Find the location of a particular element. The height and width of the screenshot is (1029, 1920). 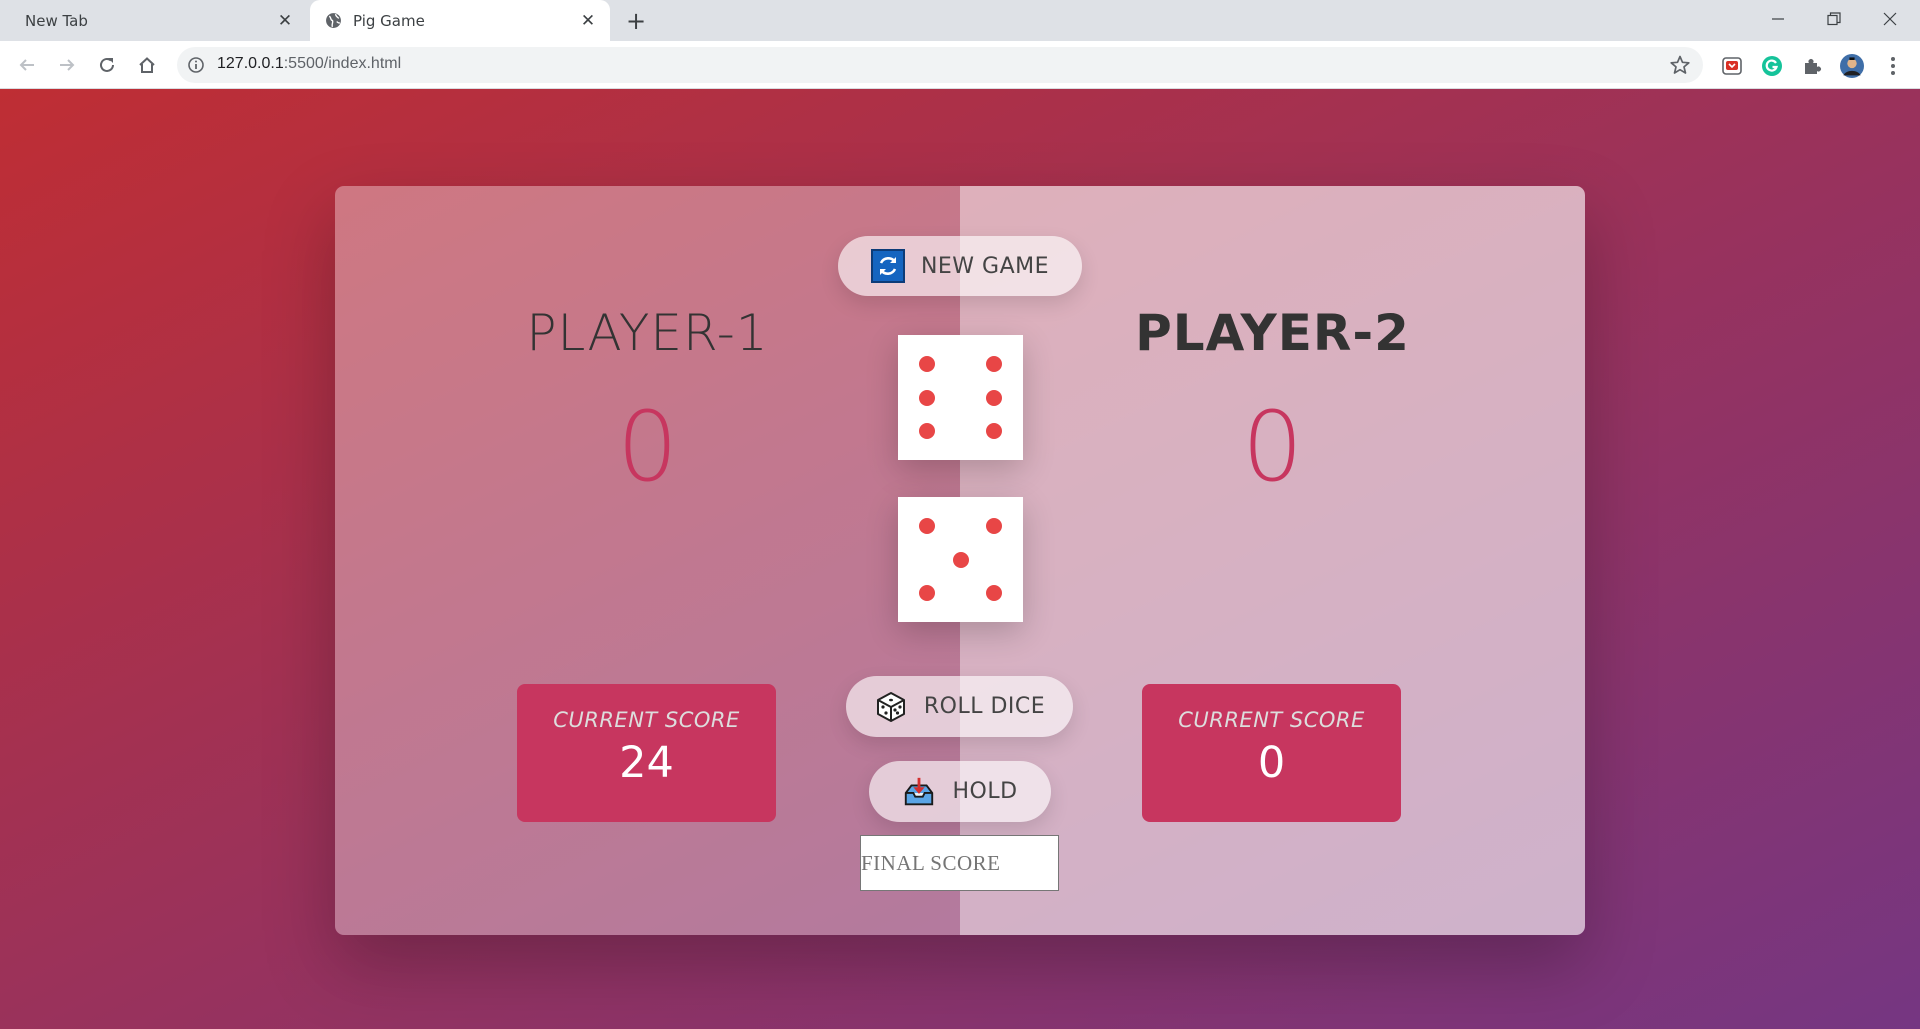

pocket-extension-icon is located at coordinates (1732, 66).